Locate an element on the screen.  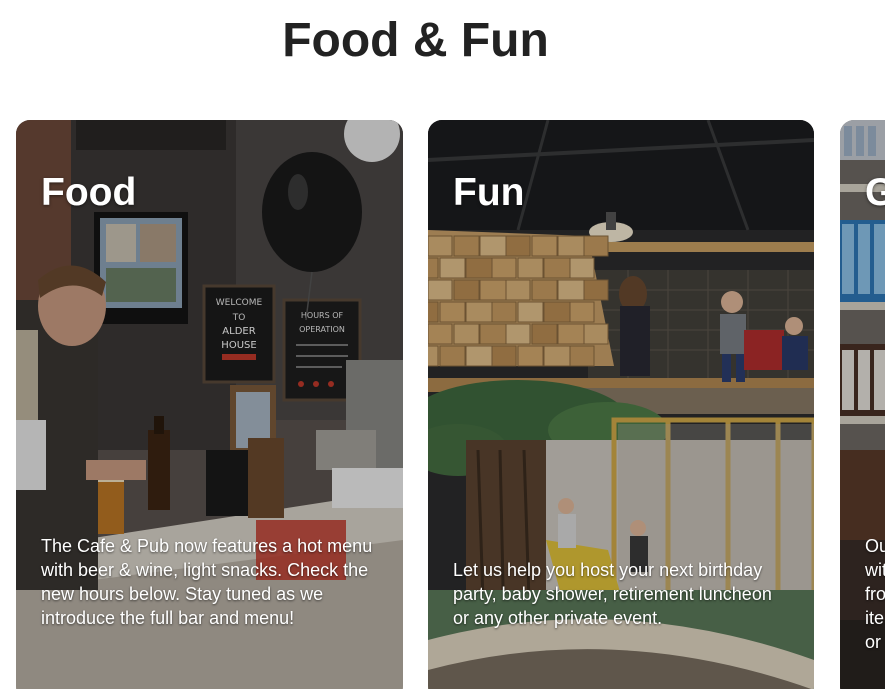
card-text-line: wit is located at coordinates (875, 570).